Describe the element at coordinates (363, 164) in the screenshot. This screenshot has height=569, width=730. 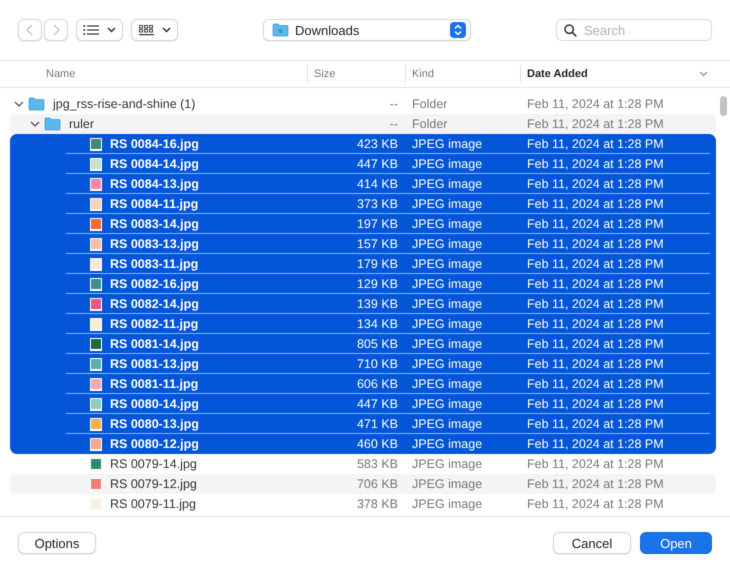
I see `file-row: RS 0084-14.jpg 447 KB JPEG image Feb 11, 2024 at 1:28 PM` at that location.